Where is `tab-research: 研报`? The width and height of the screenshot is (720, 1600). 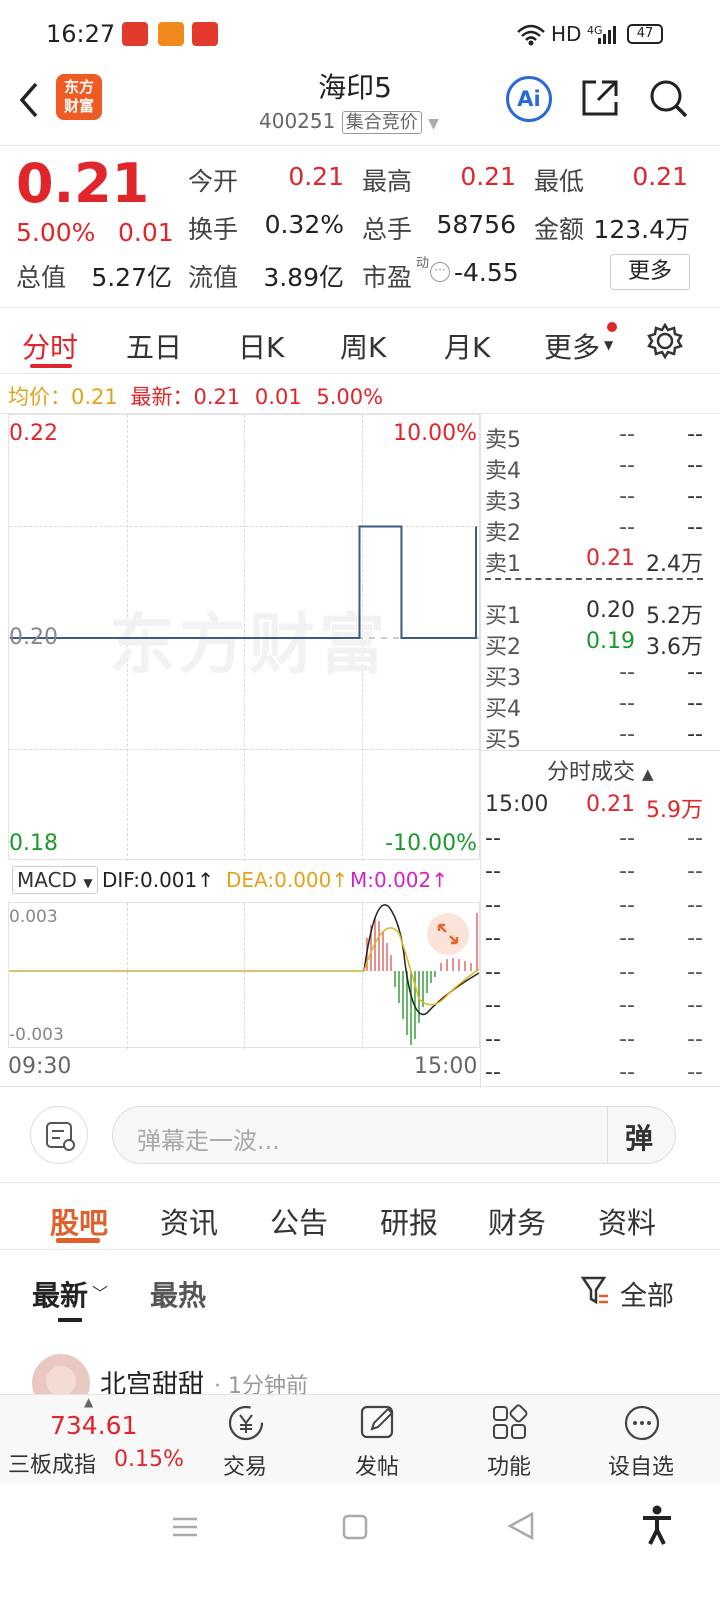 tab-research: 研报 is located at coordinates (409, 1221).